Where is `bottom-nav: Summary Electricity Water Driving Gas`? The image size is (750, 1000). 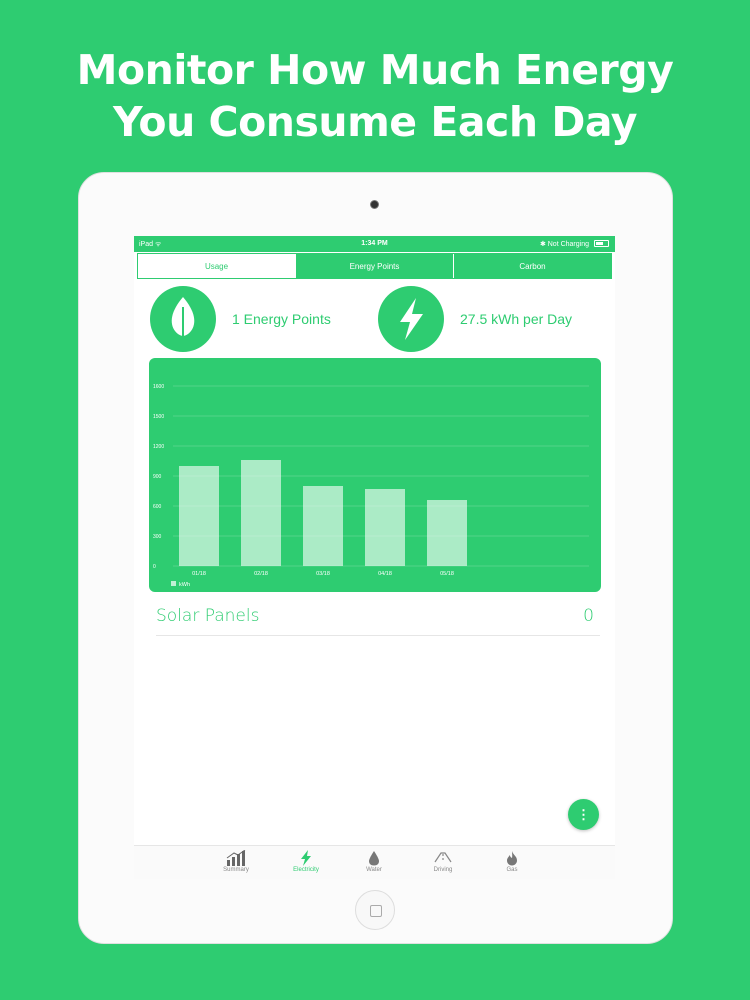 bottom-nav: Summary Electricity Water Driving Gas is located at coordinates (374, 862).